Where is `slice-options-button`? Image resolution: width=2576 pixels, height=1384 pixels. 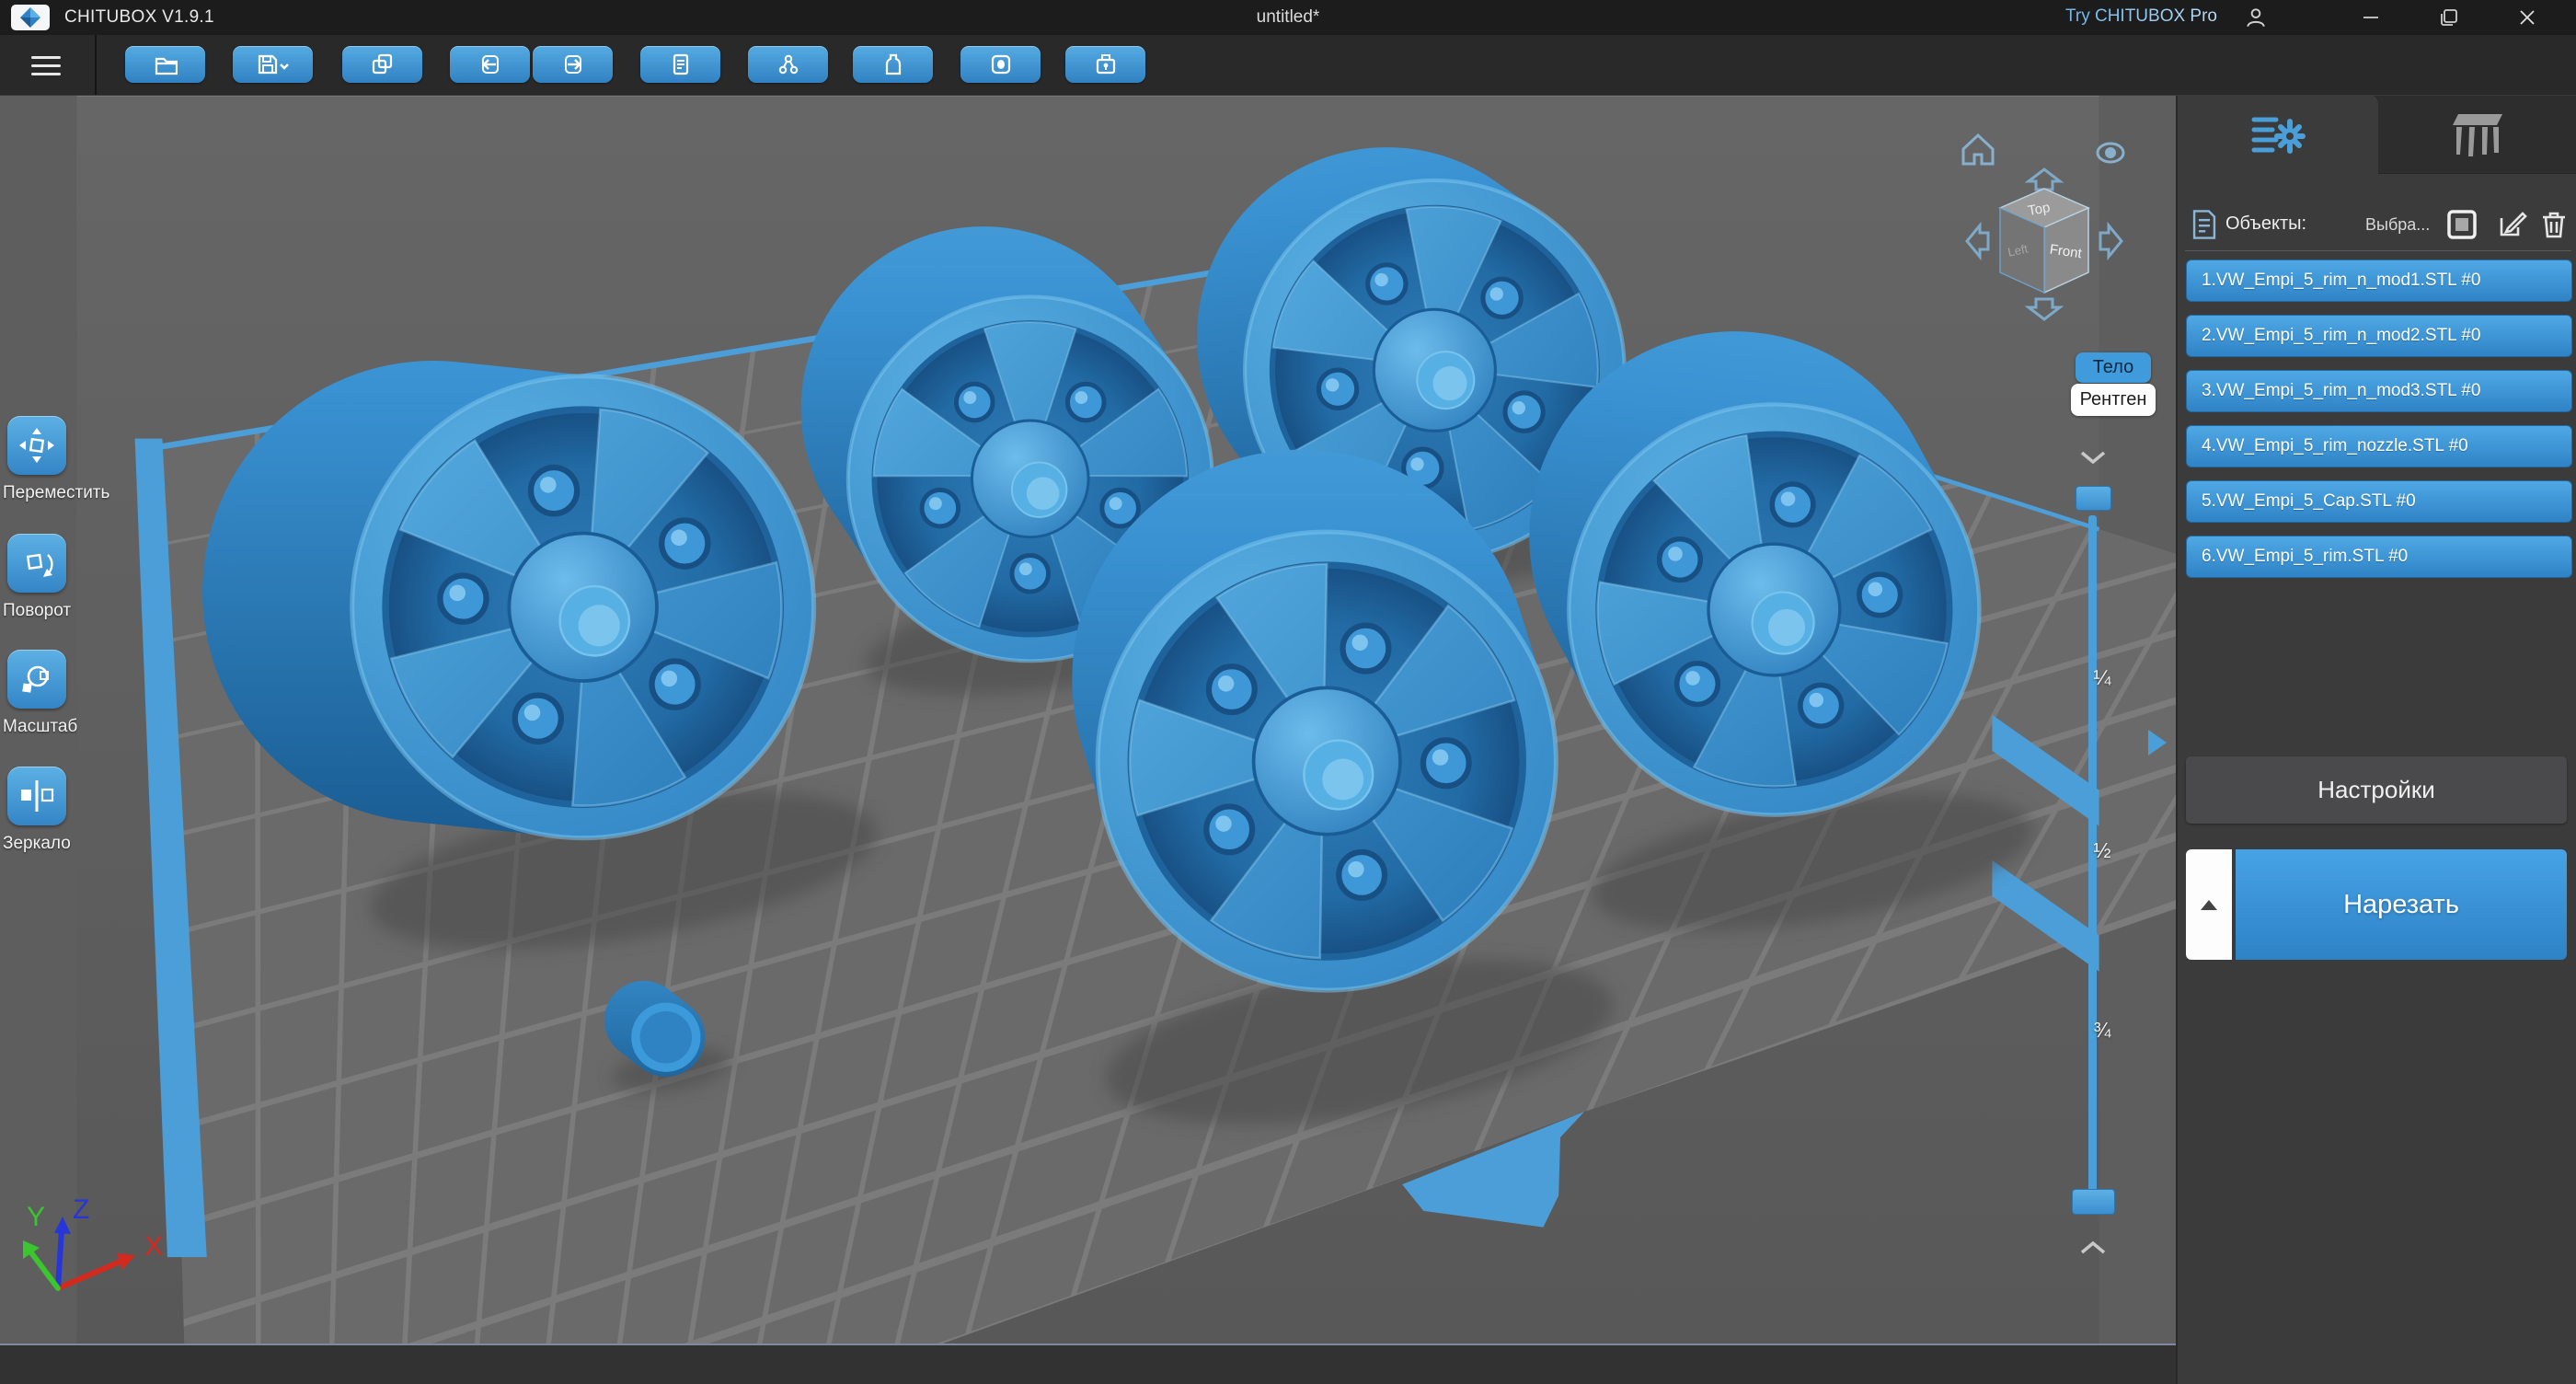
slice-options-button is located at coordinates (2209, 904).